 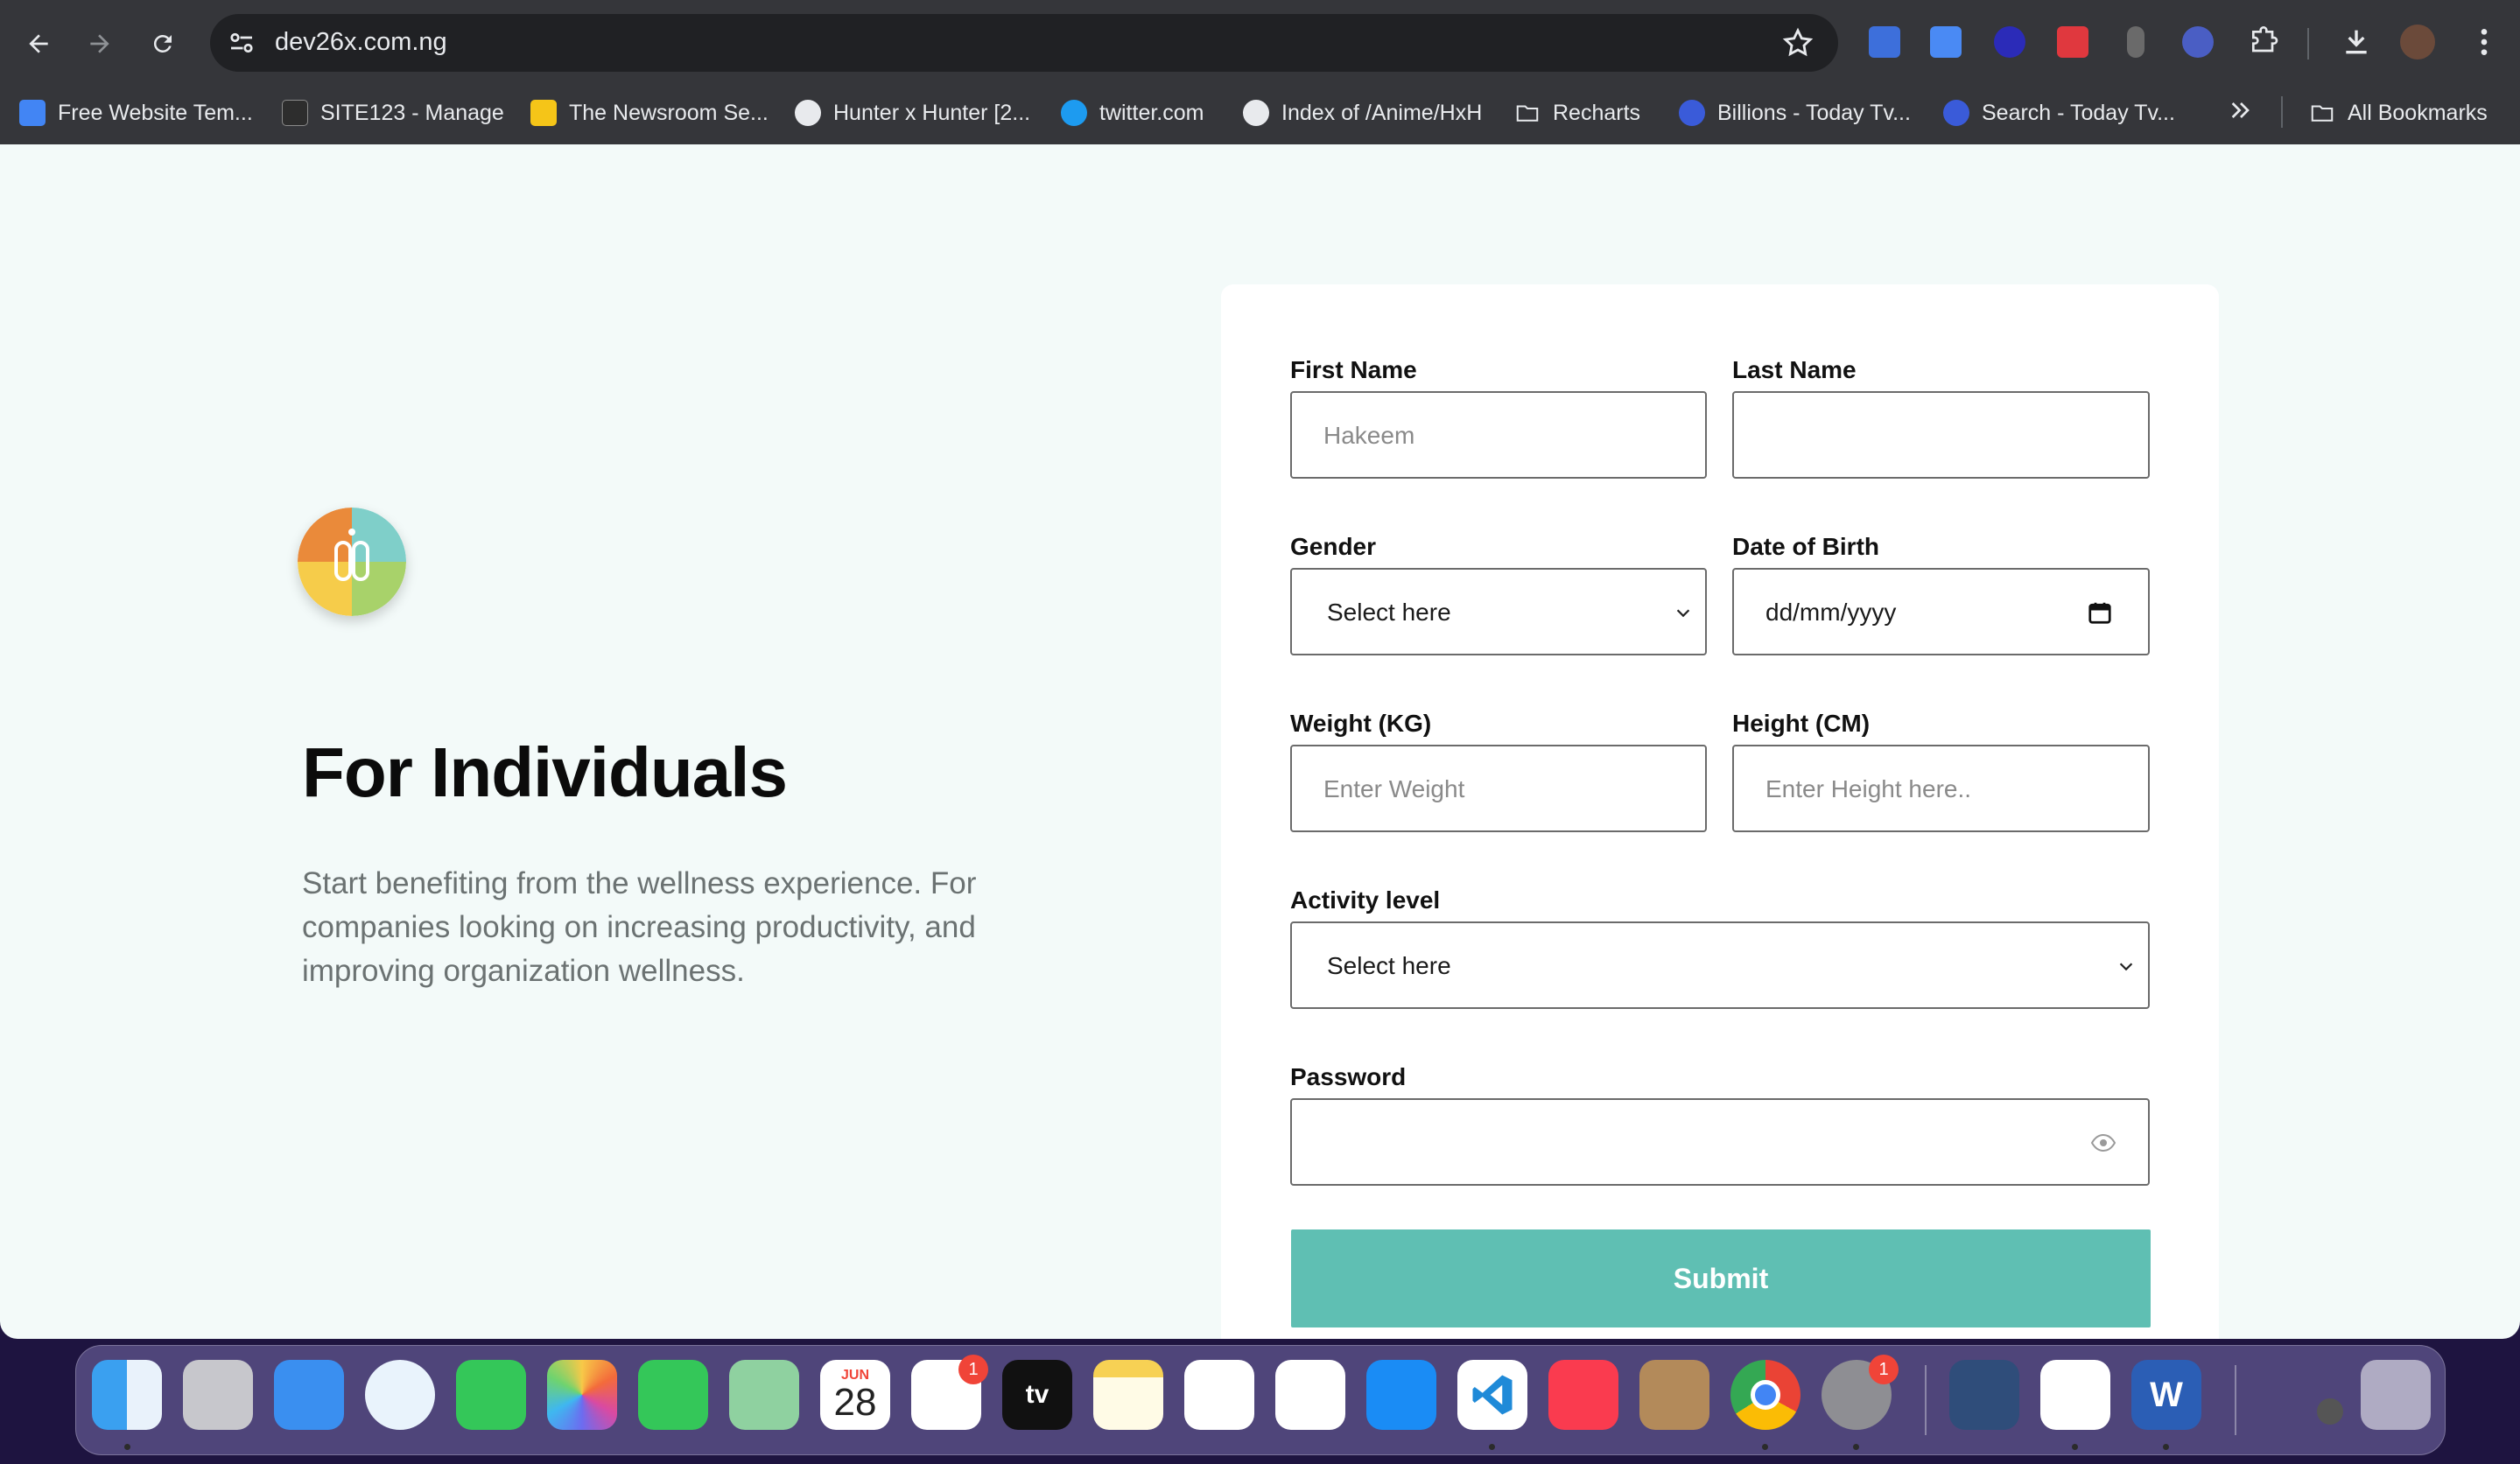 I want to click on vscode-logo-icon, so click(x=1492, y=1395).